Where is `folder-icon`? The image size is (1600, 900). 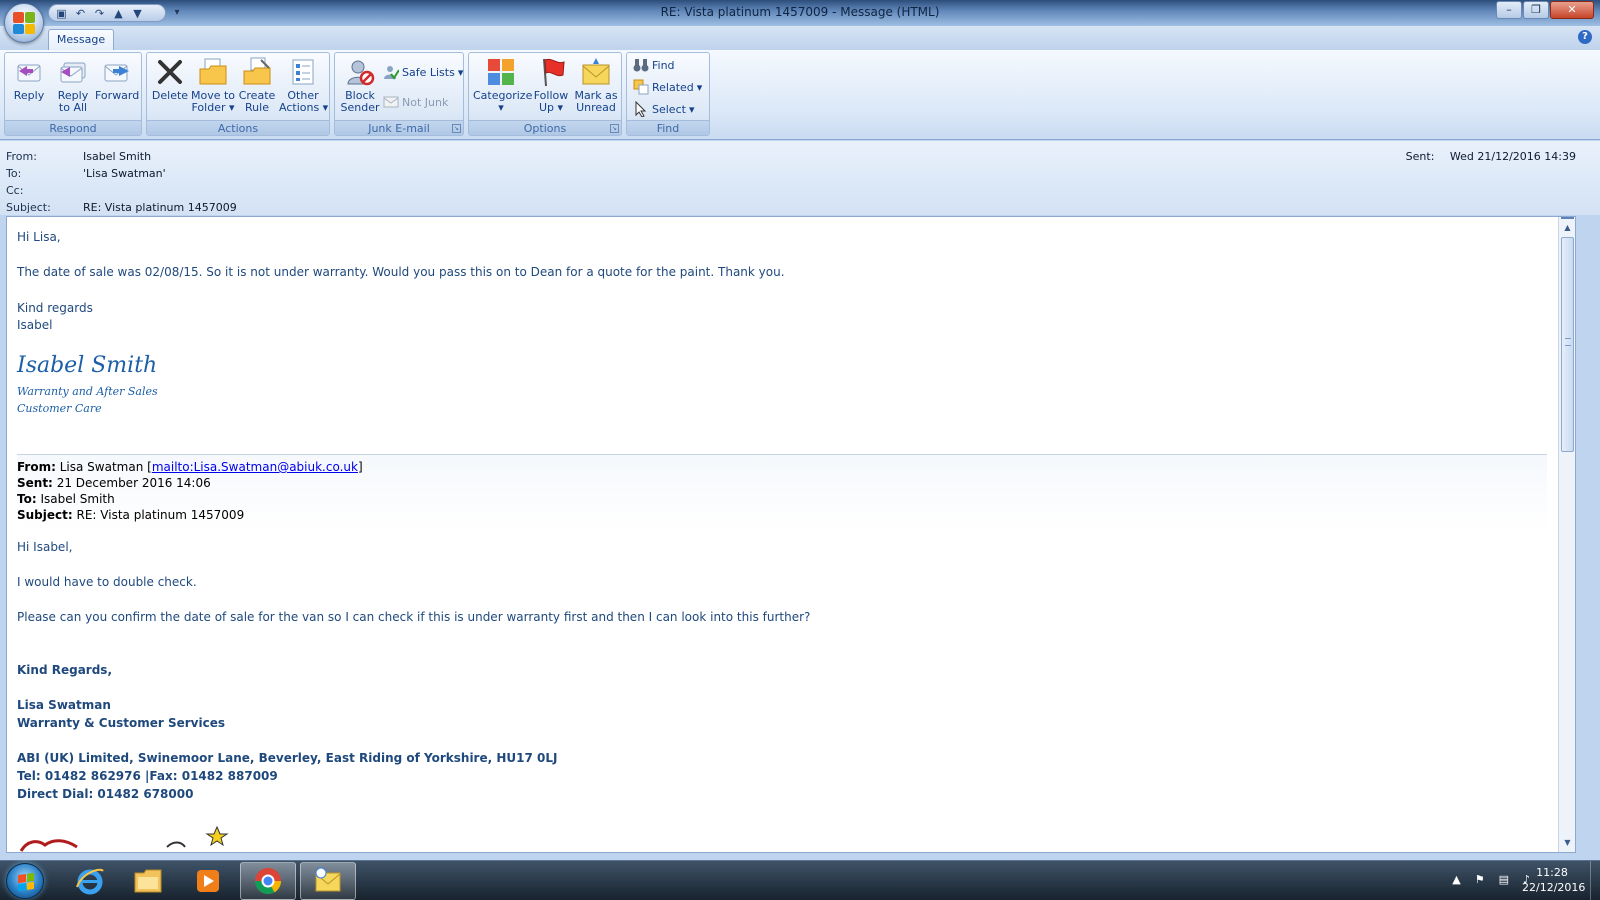
folder-icon is located at coordinates (148, 881).